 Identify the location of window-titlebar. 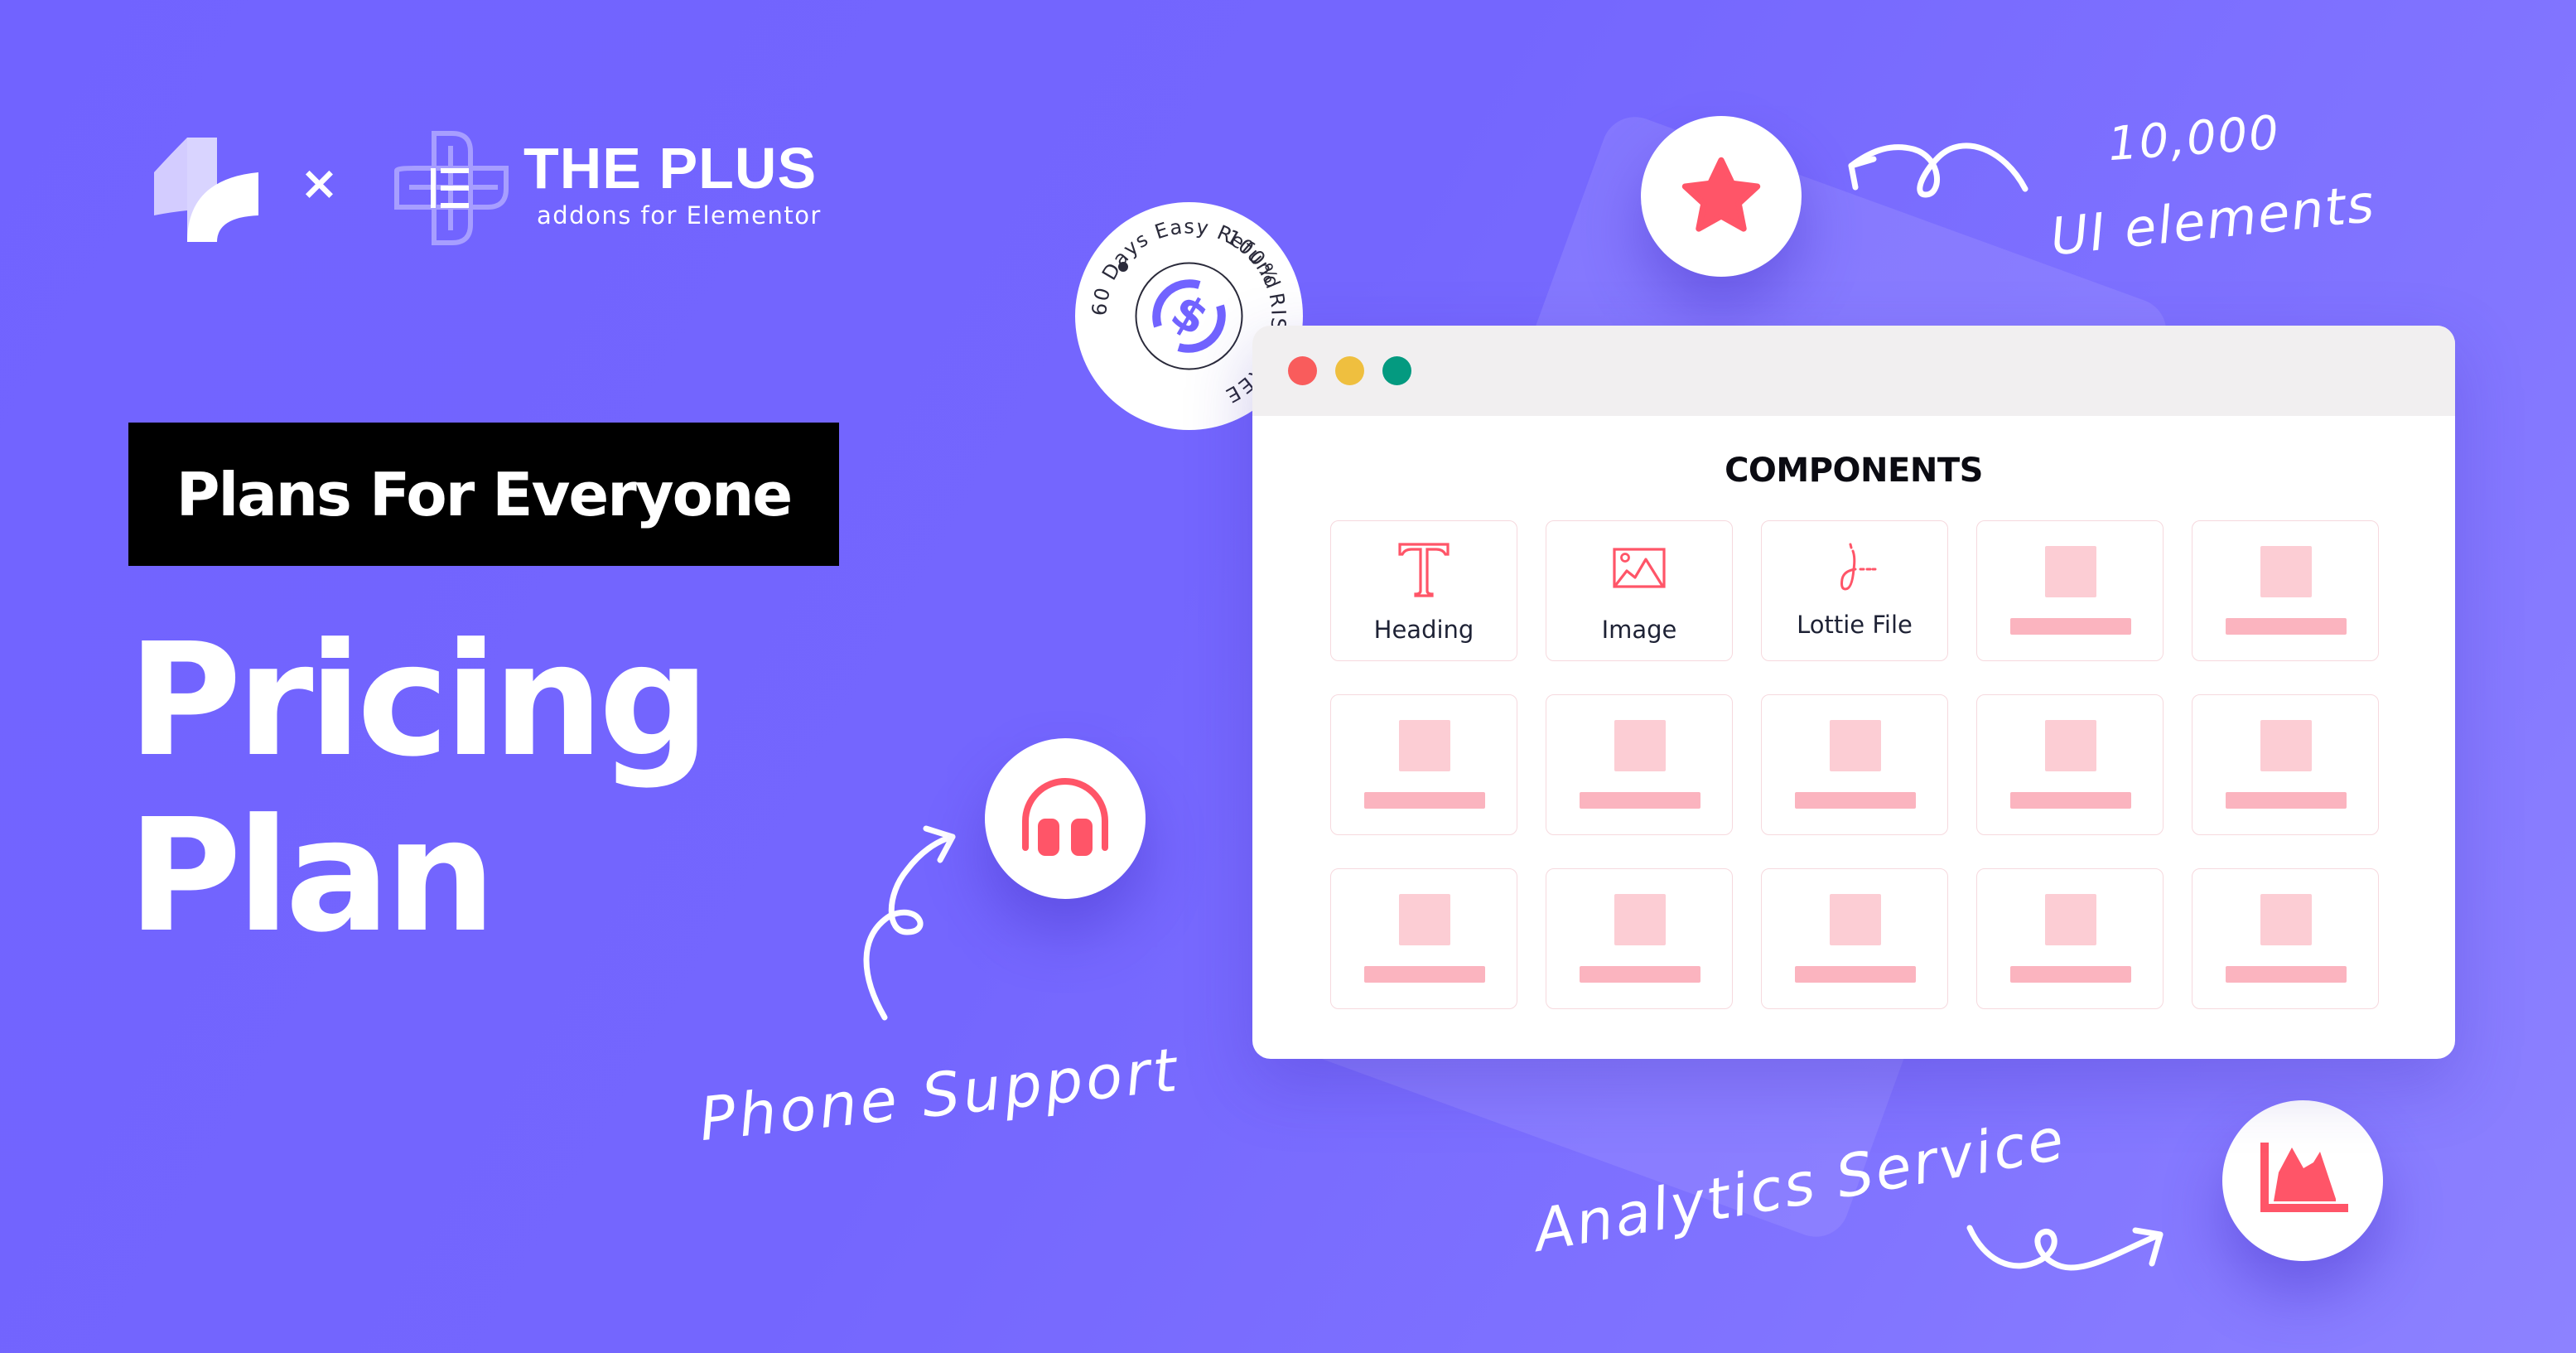
(1853, 371).